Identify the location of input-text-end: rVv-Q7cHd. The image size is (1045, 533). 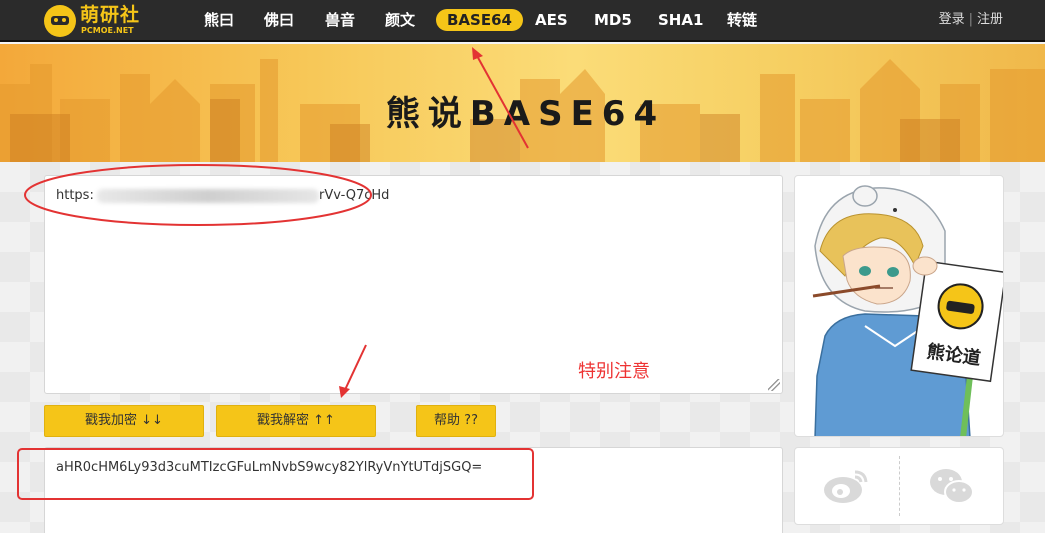
(354, 195).